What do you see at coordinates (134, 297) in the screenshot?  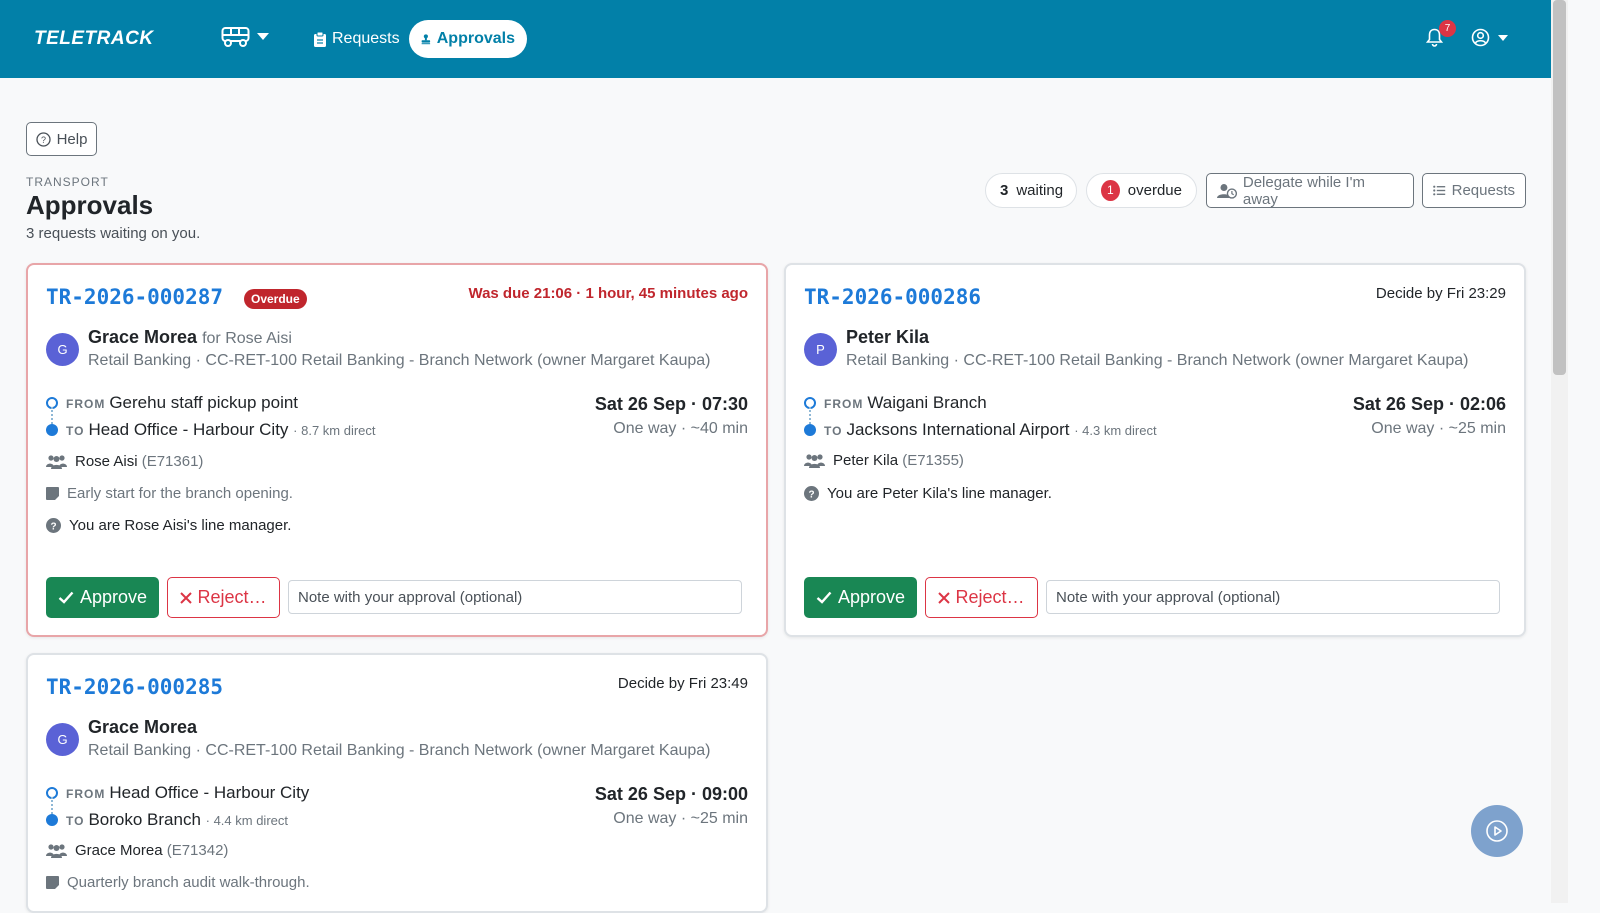 I see `request-id-link: TR-2026-000287` at bounding box center [134, 297].